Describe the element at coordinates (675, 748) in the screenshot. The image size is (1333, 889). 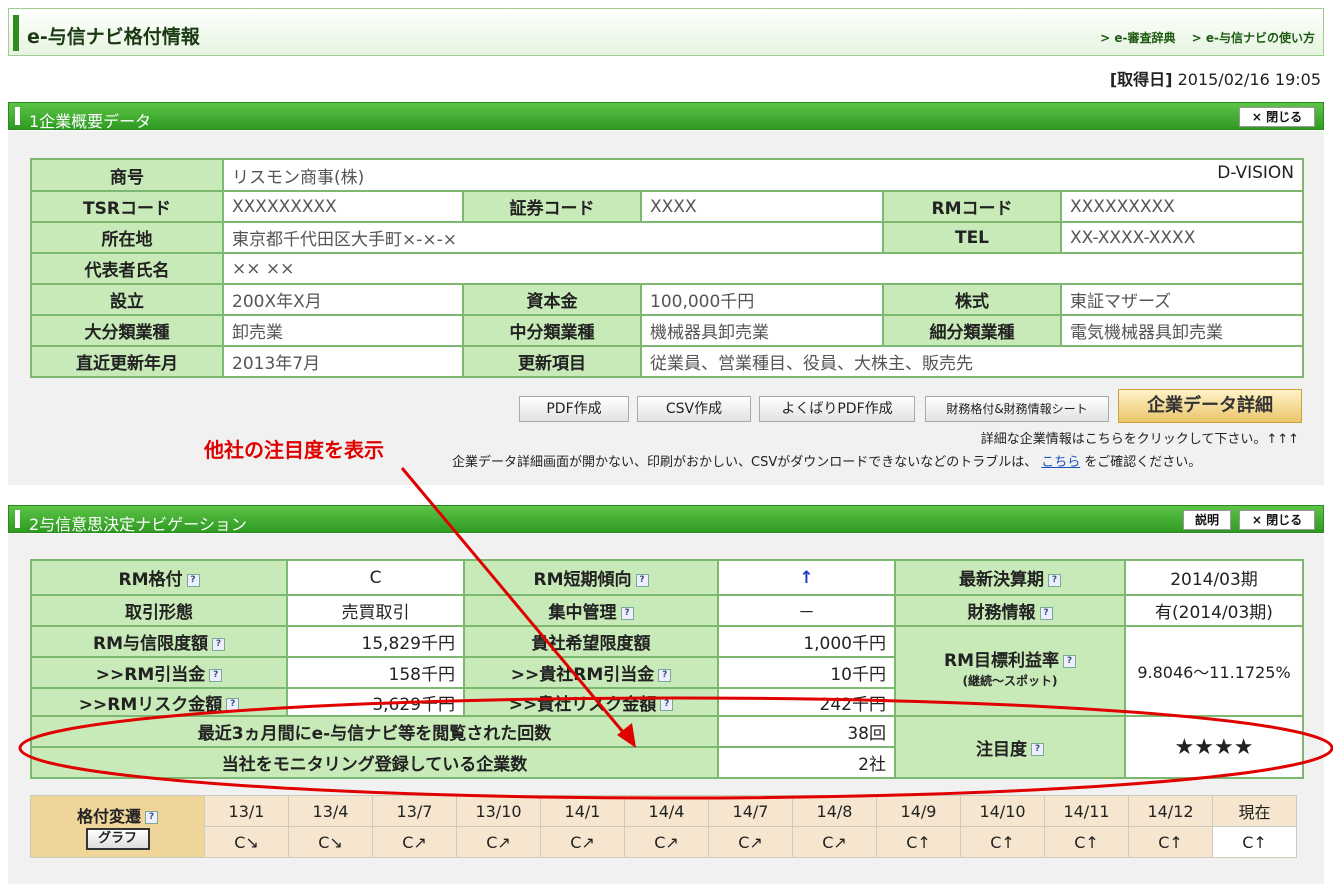
I see `highlight-ellipse` at that location.